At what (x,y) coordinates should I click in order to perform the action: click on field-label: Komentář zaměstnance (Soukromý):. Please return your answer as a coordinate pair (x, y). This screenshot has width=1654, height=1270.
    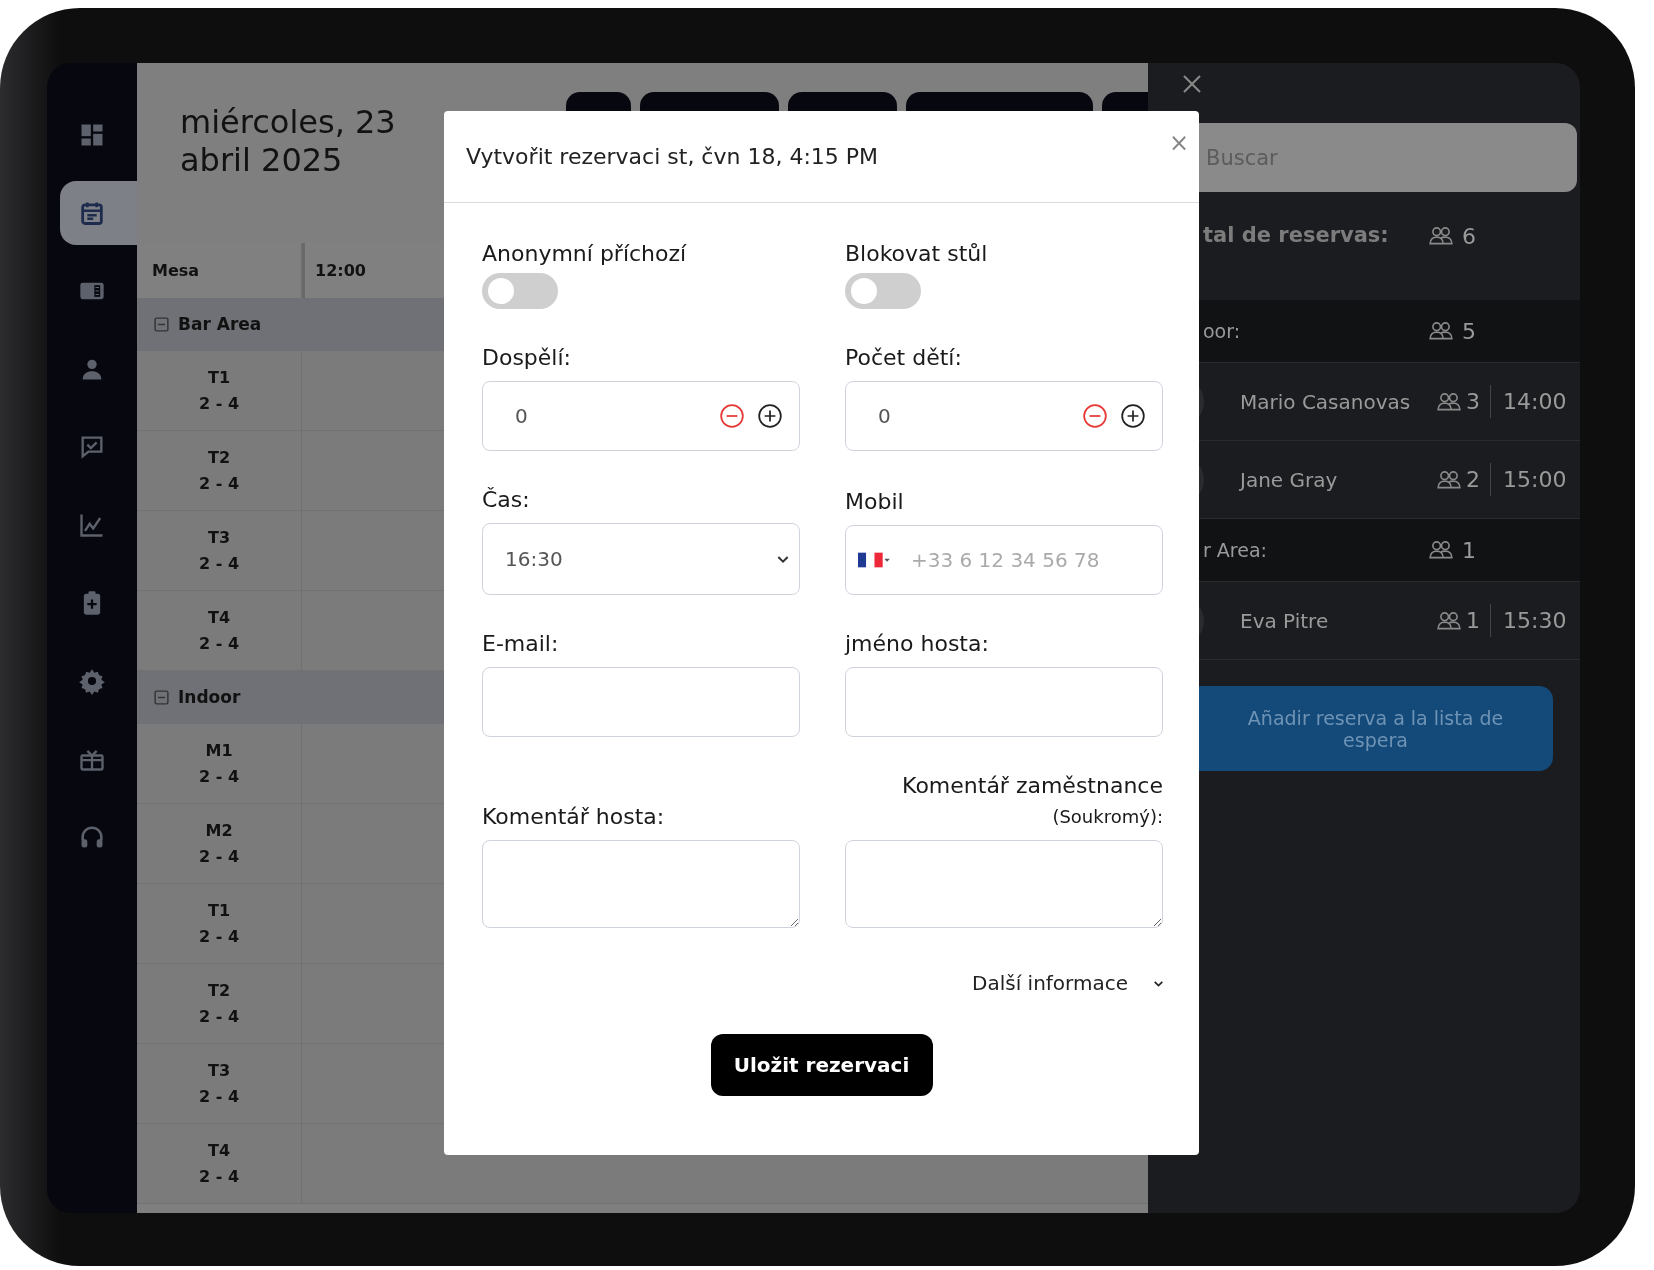
    Looking at the image, I should click on (1032, 800).